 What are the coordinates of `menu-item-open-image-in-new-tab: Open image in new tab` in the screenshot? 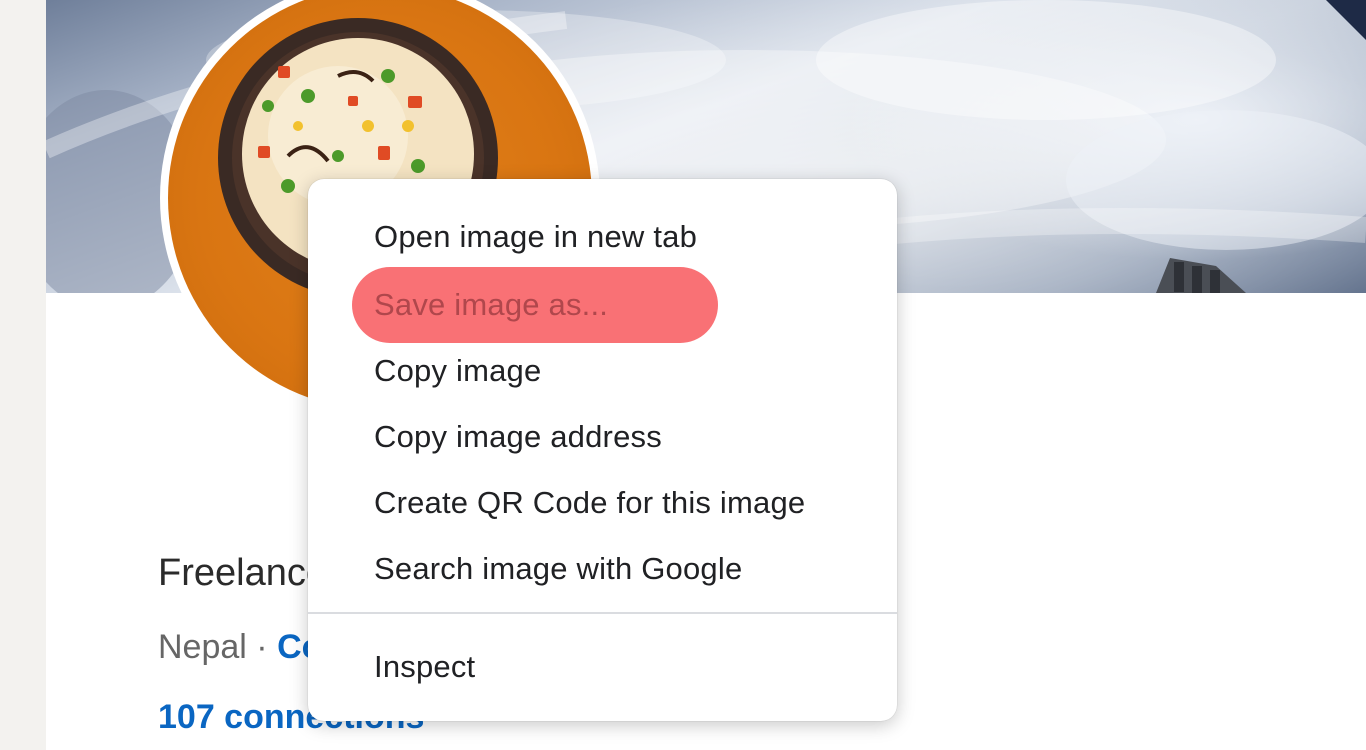 It's located at (602, 235).